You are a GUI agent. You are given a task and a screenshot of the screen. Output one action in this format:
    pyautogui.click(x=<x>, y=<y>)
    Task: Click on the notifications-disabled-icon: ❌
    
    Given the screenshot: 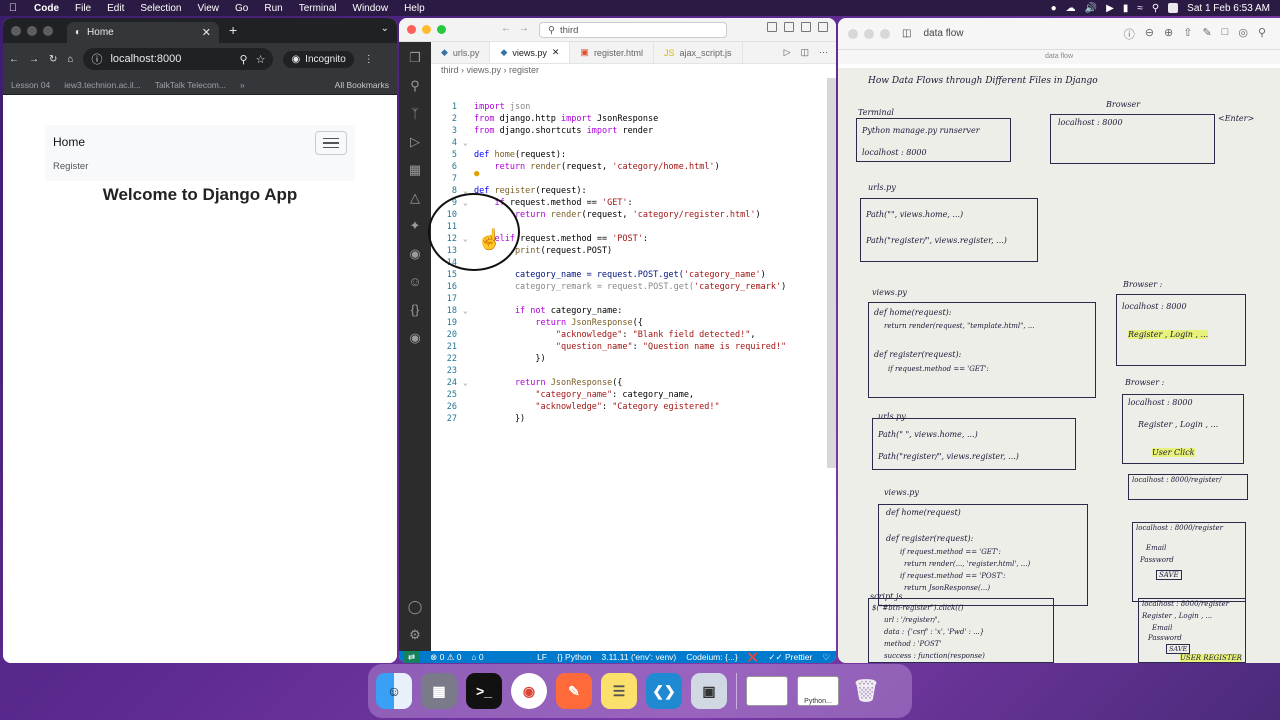 What is the action you would take?
    pyautogui.click(x=753, y=657)
    